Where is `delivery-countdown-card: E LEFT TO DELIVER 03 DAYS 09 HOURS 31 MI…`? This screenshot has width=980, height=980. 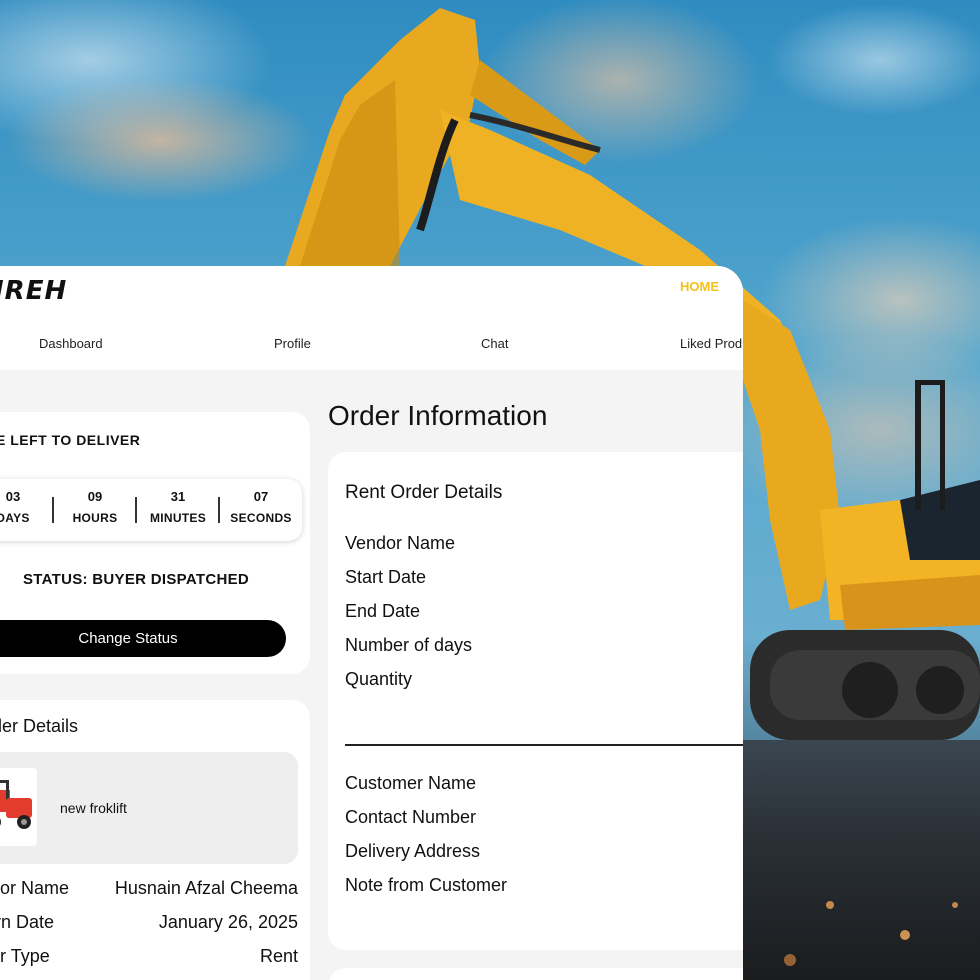 delivery-countdown-card: E LEFT TO DELIVER 03 DAYS 09 HOURS 31 MI… is located at coordinates (155, 543).